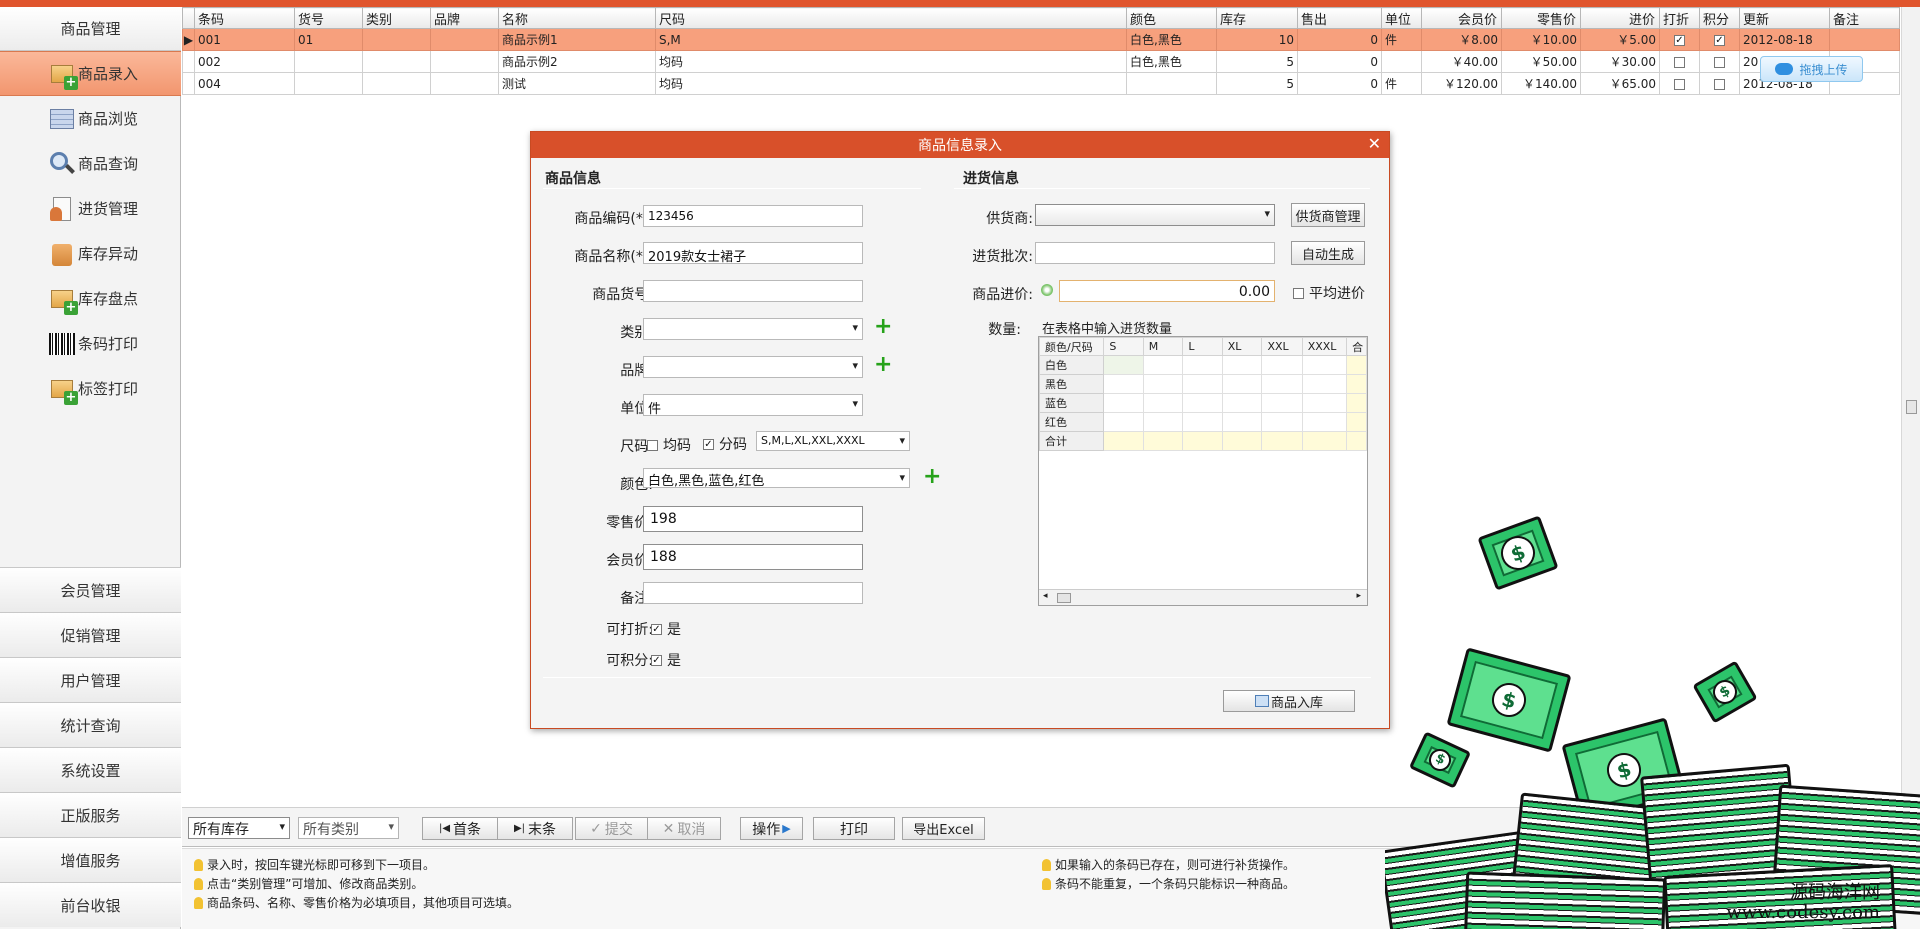  Describe the element at coordinates (753, 216) in the screenshot. I see `product-code-input: 123456` at that location.